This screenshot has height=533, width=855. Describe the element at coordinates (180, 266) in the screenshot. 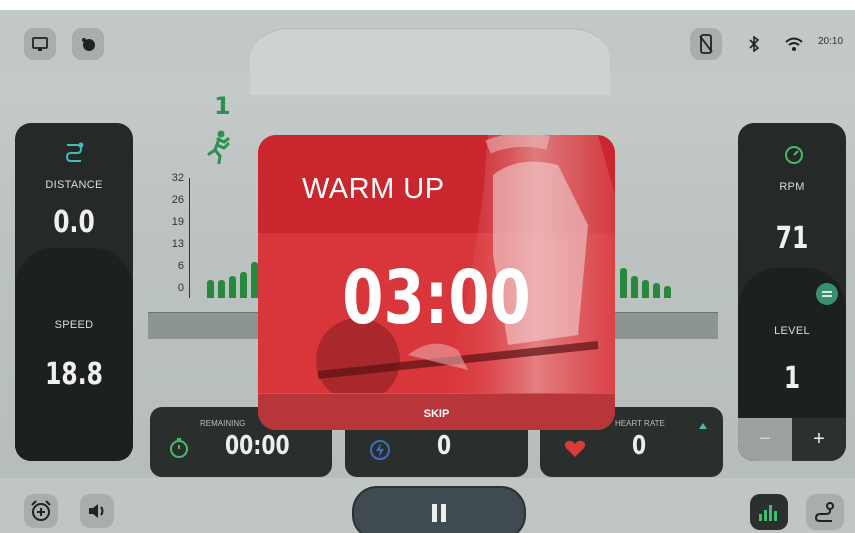

I see `y-tick: 6` at that location.